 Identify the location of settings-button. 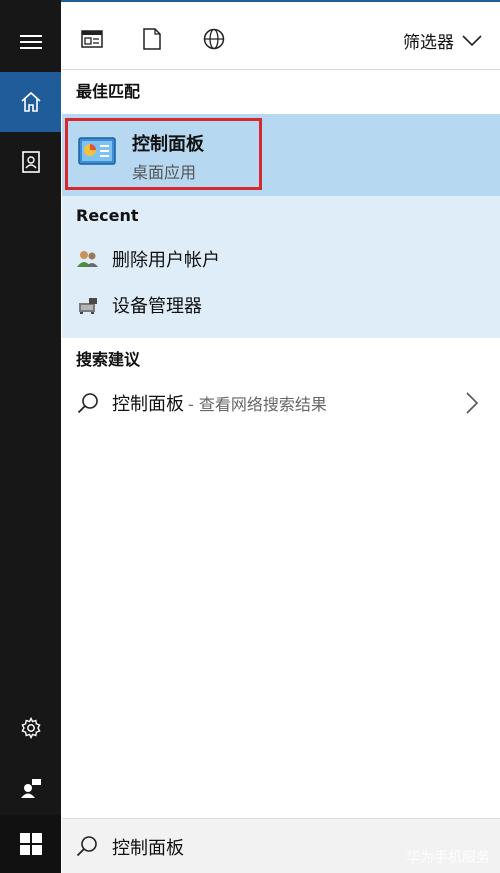
(30, 728).